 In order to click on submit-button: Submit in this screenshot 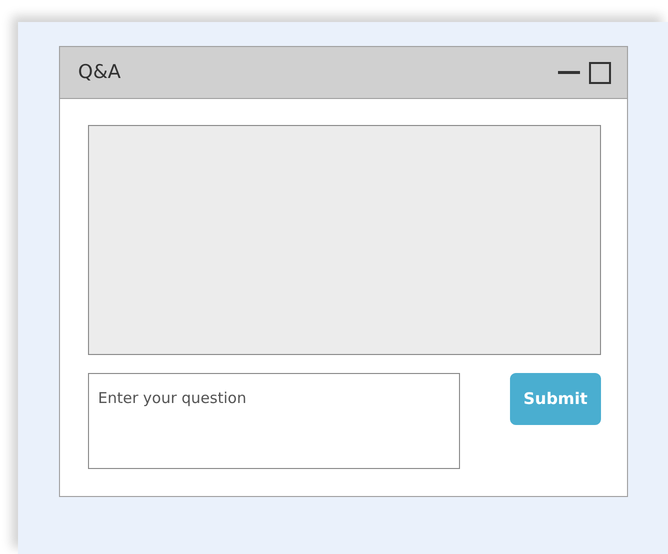, I will do `click(555, 399)`.